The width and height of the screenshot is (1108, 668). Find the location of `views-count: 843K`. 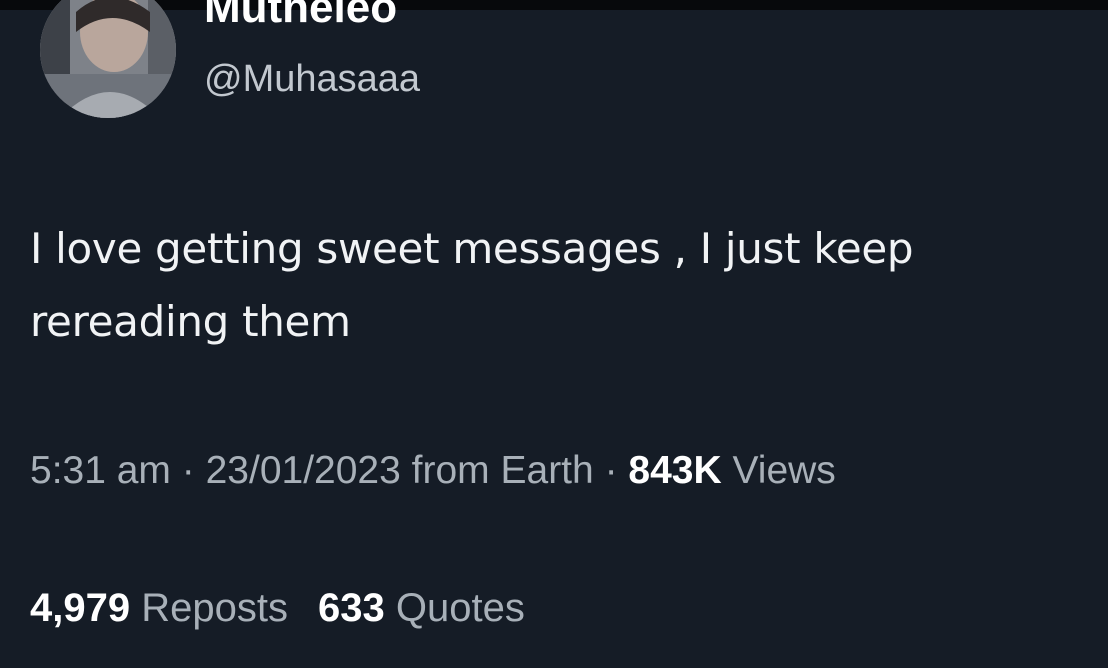

views-count: 843K is located at coordinates (674, 470).